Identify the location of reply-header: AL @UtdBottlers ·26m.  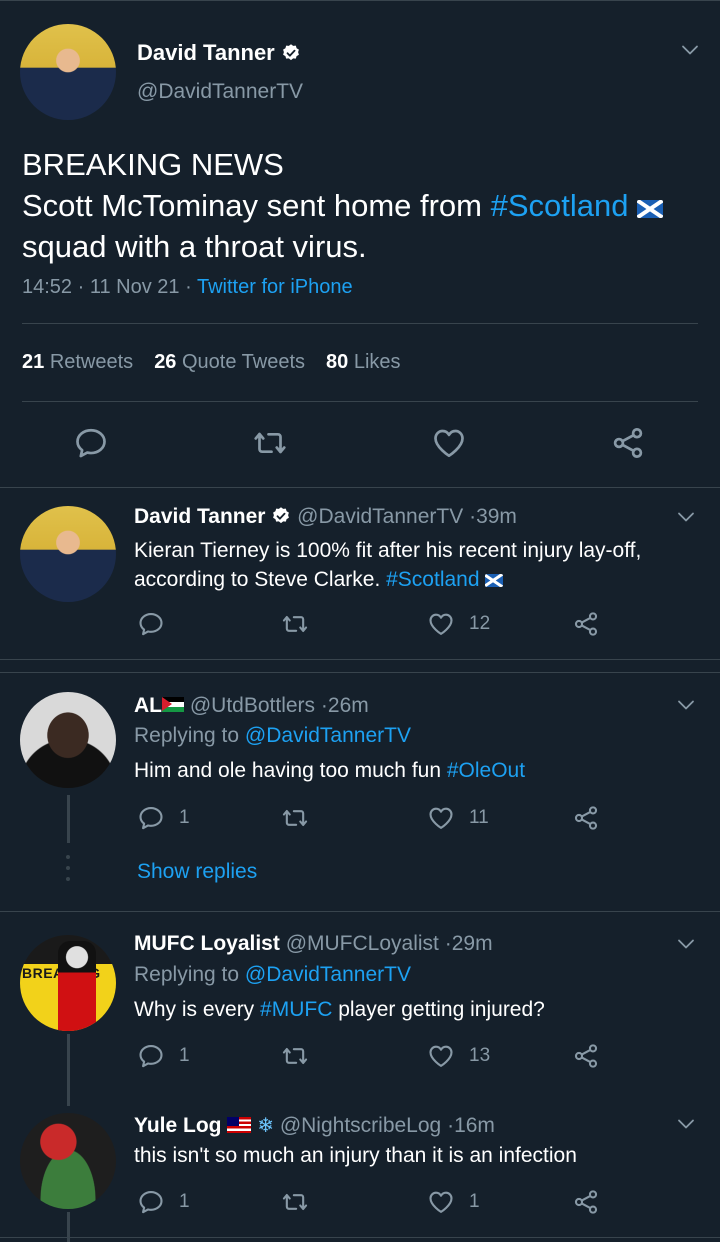
(251, 705).